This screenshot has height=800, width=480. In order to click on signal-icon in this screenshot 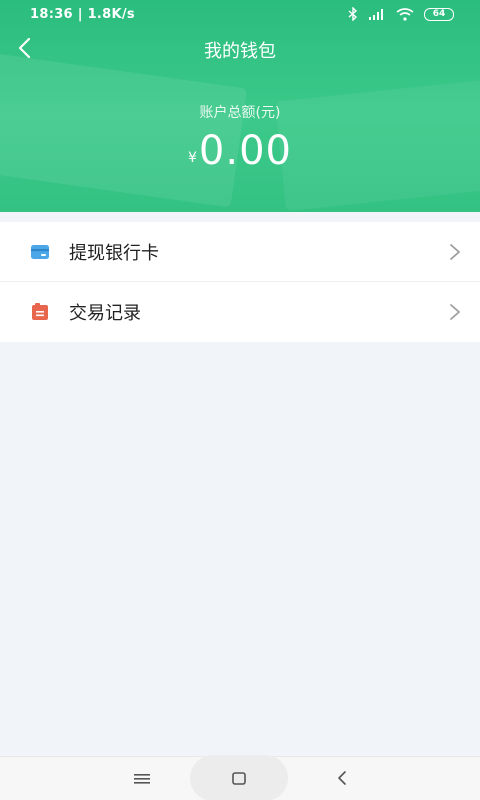, I will do `click(376, 14)`.